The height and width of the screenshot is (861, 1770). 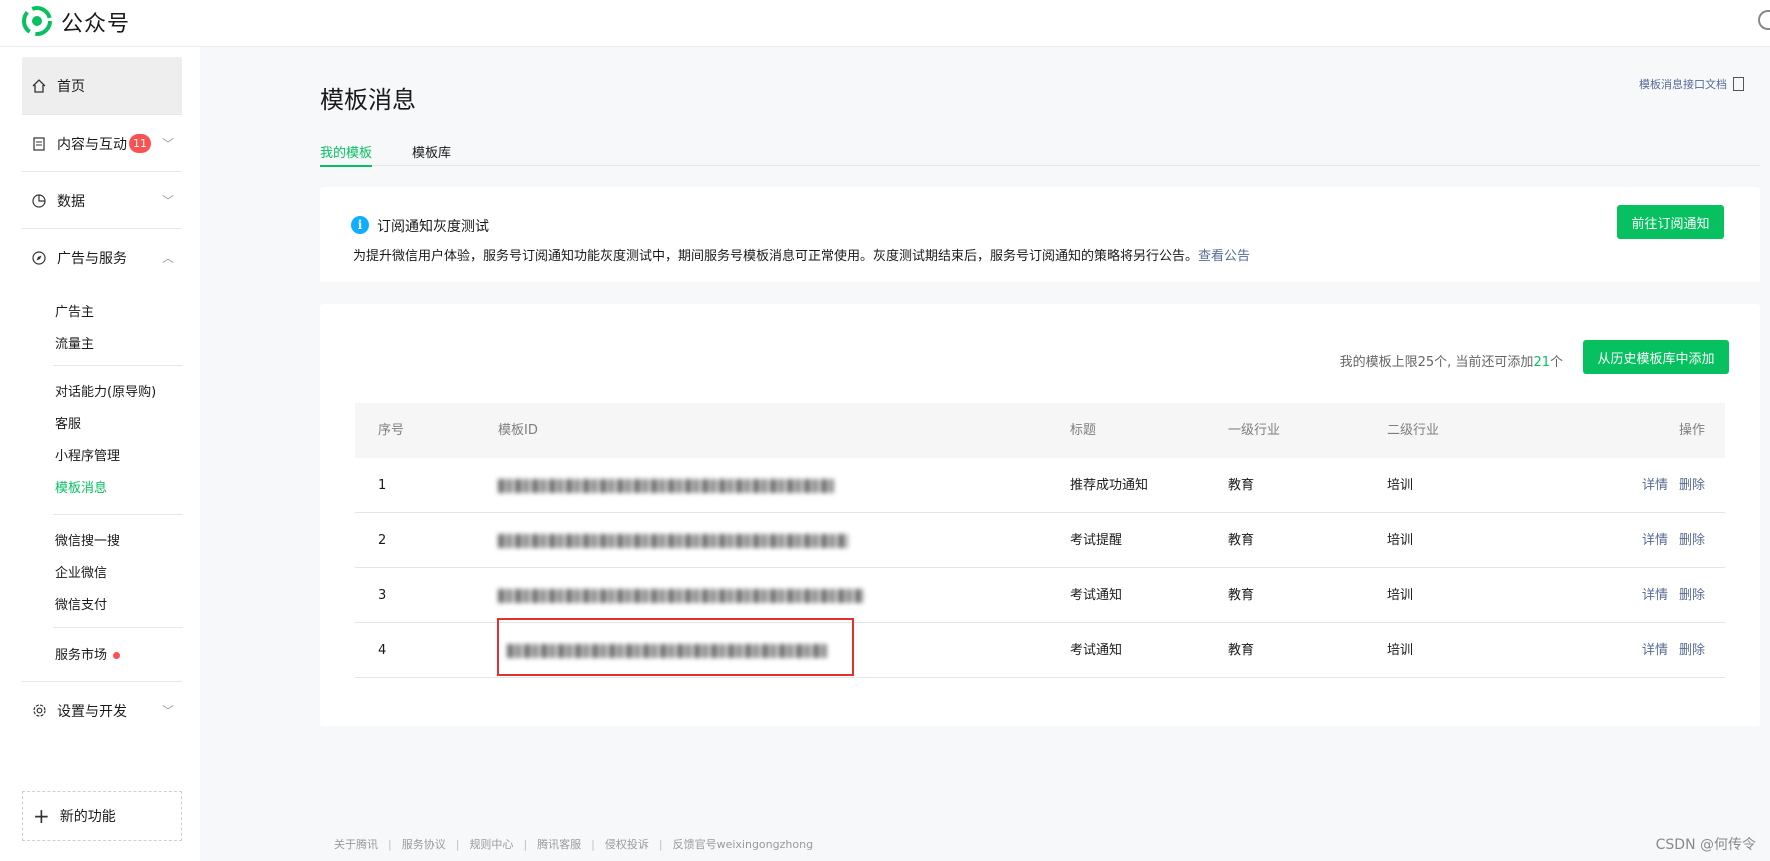 I want to click on sidebar-item-label: 数据, so click(x=71, y=201).